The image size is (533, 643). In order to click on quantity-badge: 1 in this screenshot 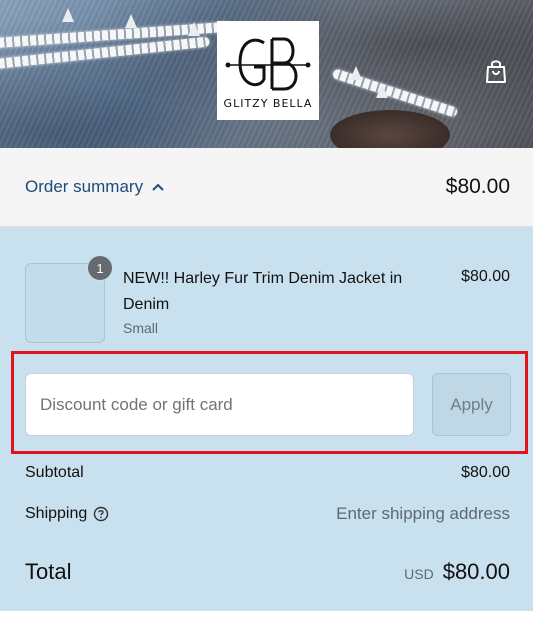, I will do `click(100, 268)`.